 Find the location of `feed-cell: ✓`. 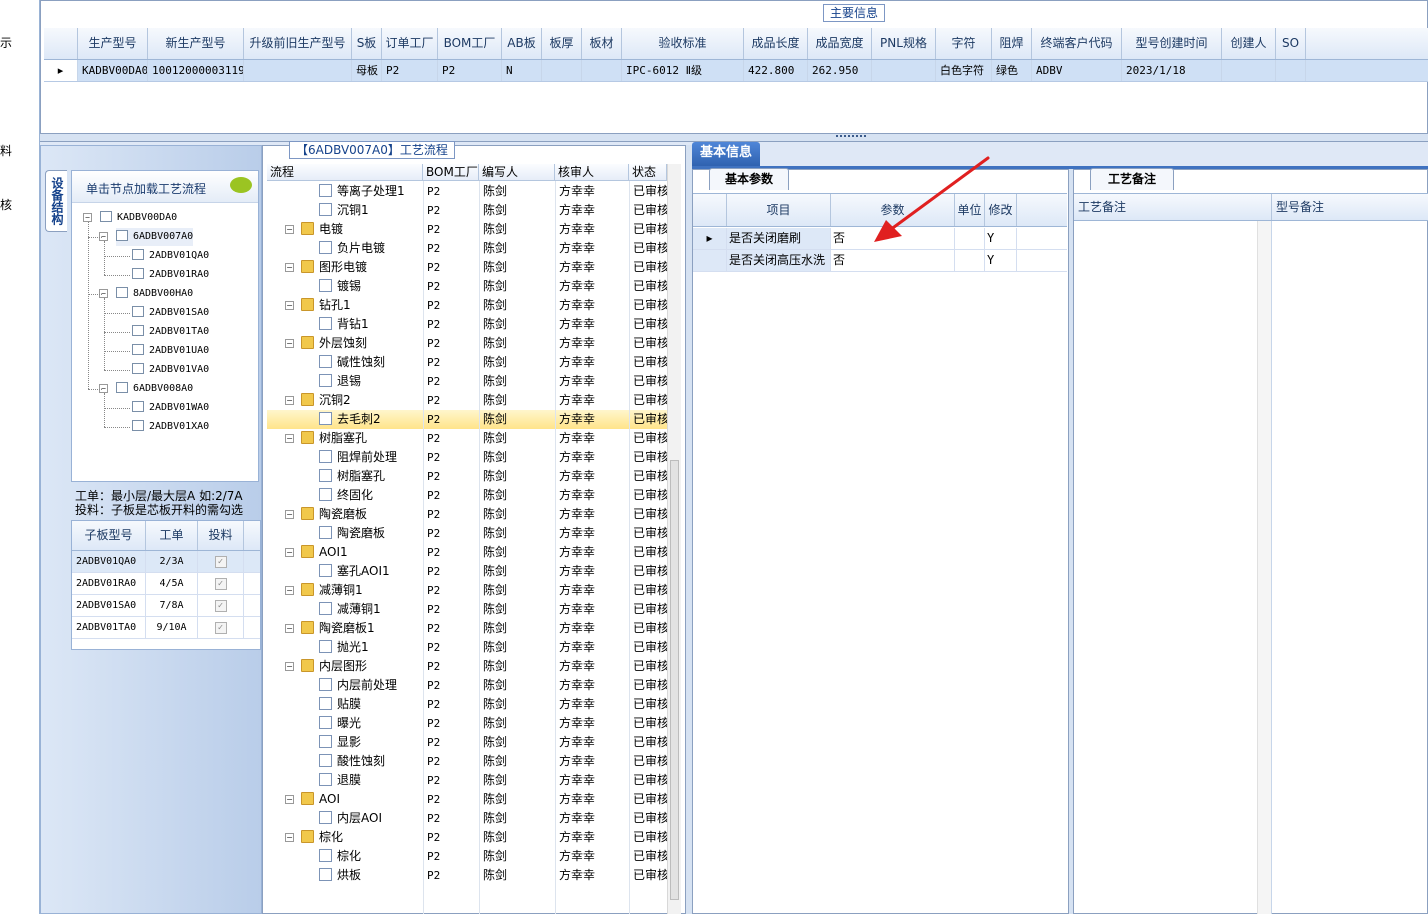

feed-cell: ✓ is located at coordinates (221, 605).